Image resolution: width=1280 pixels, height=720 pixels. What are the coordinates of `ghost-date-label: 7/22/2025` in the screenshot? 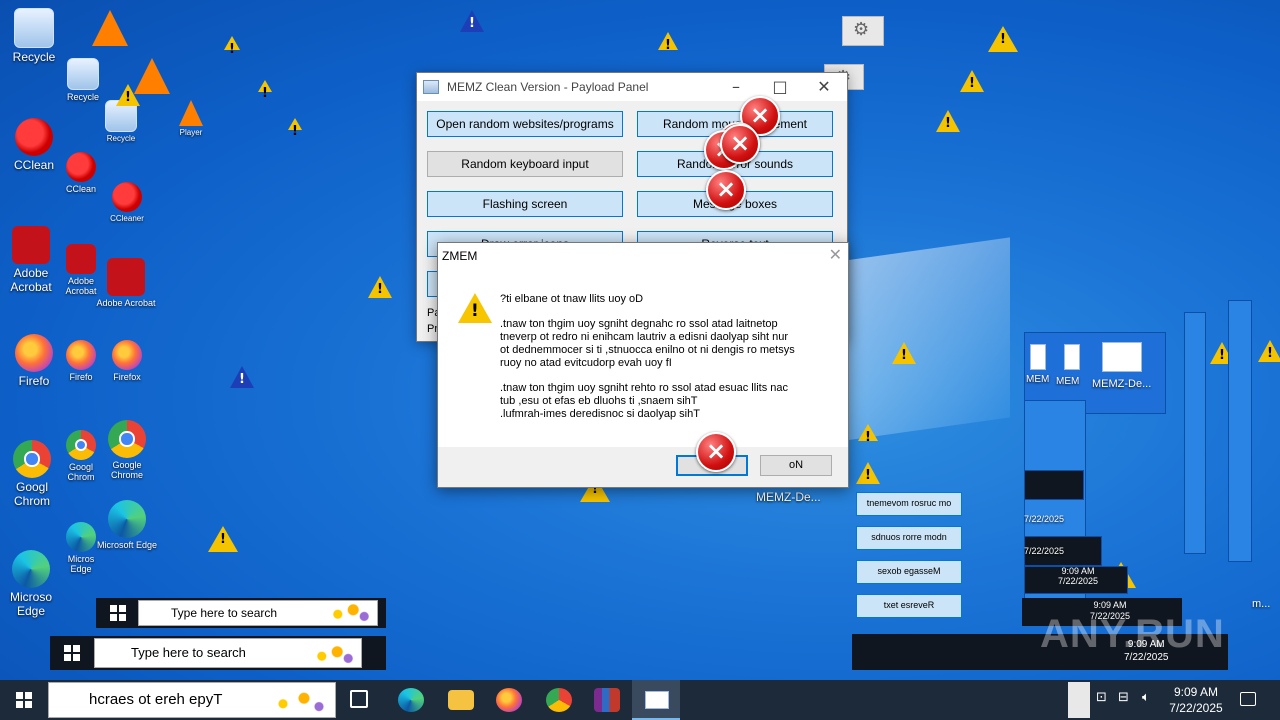 It's located at (1044, 519).